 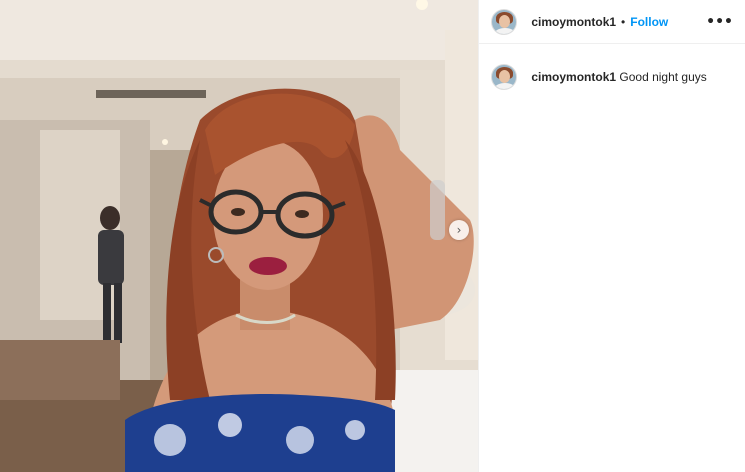 I want to click on chevron-right-icon: ›, so click(x=459, y=230).